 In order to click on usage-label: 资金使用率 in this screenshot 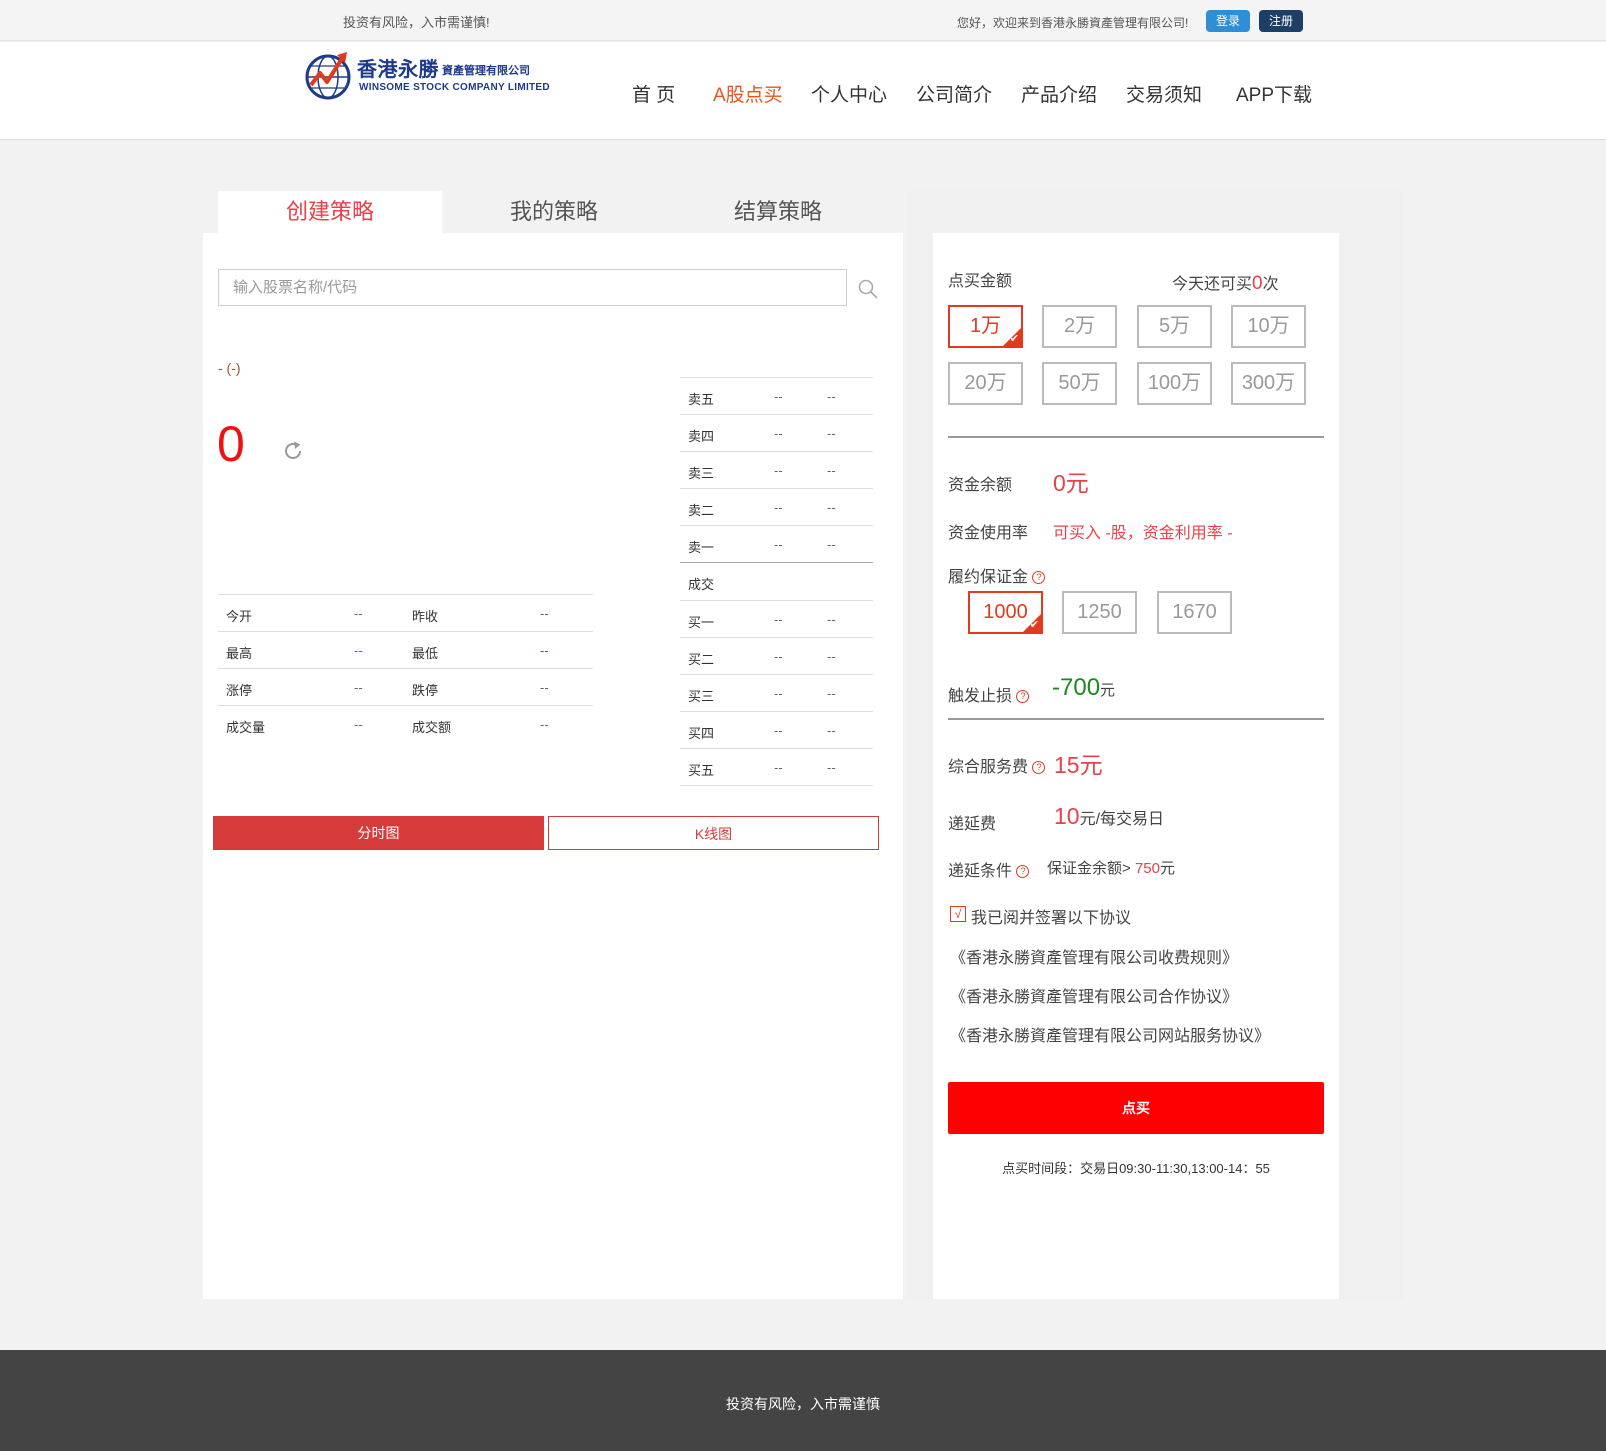, I will do `click(988, 533)`.